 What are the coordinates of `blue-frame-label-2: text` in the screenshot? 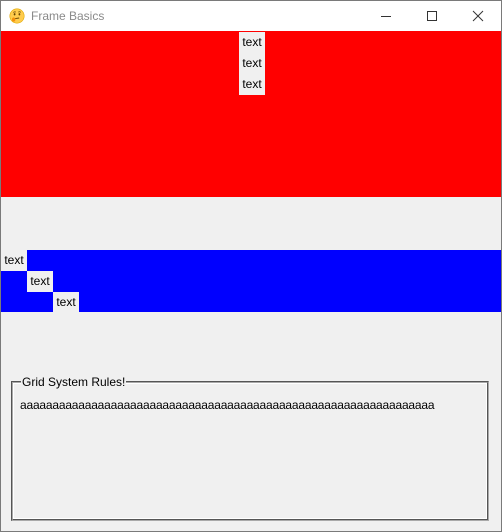 It's located at (40, 281).